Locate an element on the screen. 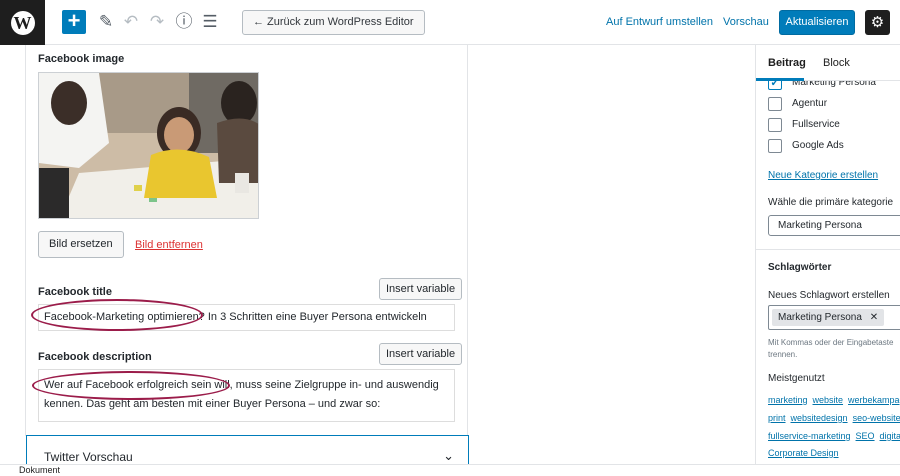 This screenshot has height=476, width=900. popular-tag-link: werbekampagne is located at coordinates (874, 400).